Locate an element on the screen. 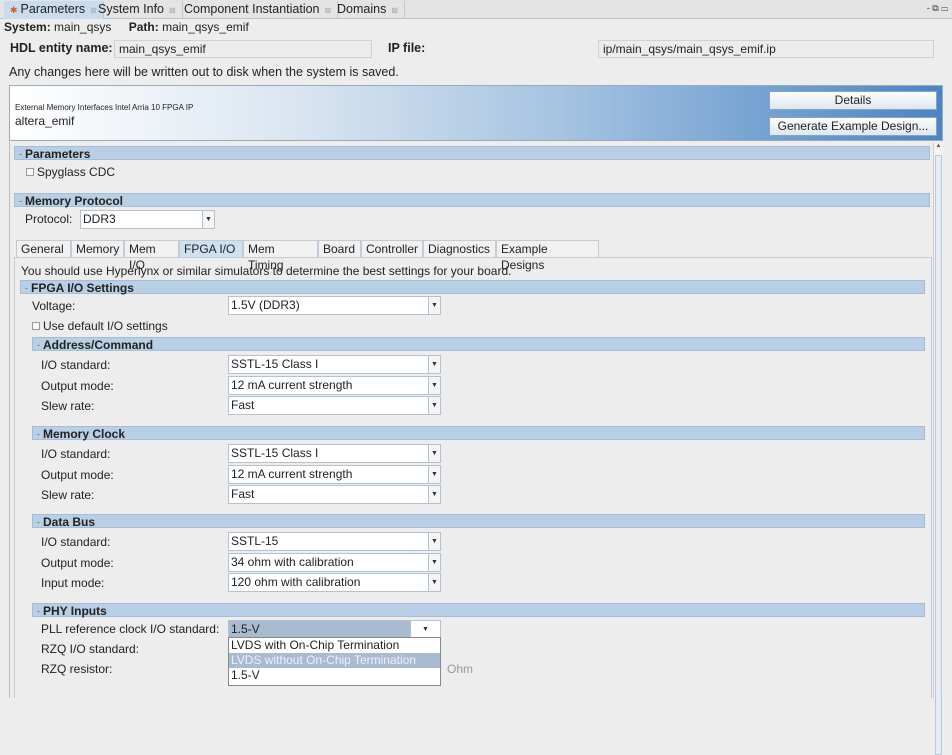 This screenshot has width=952, height=755. view-tab-parameters: ✱ Parameters ⊠ is located at coordinates (54, 10).